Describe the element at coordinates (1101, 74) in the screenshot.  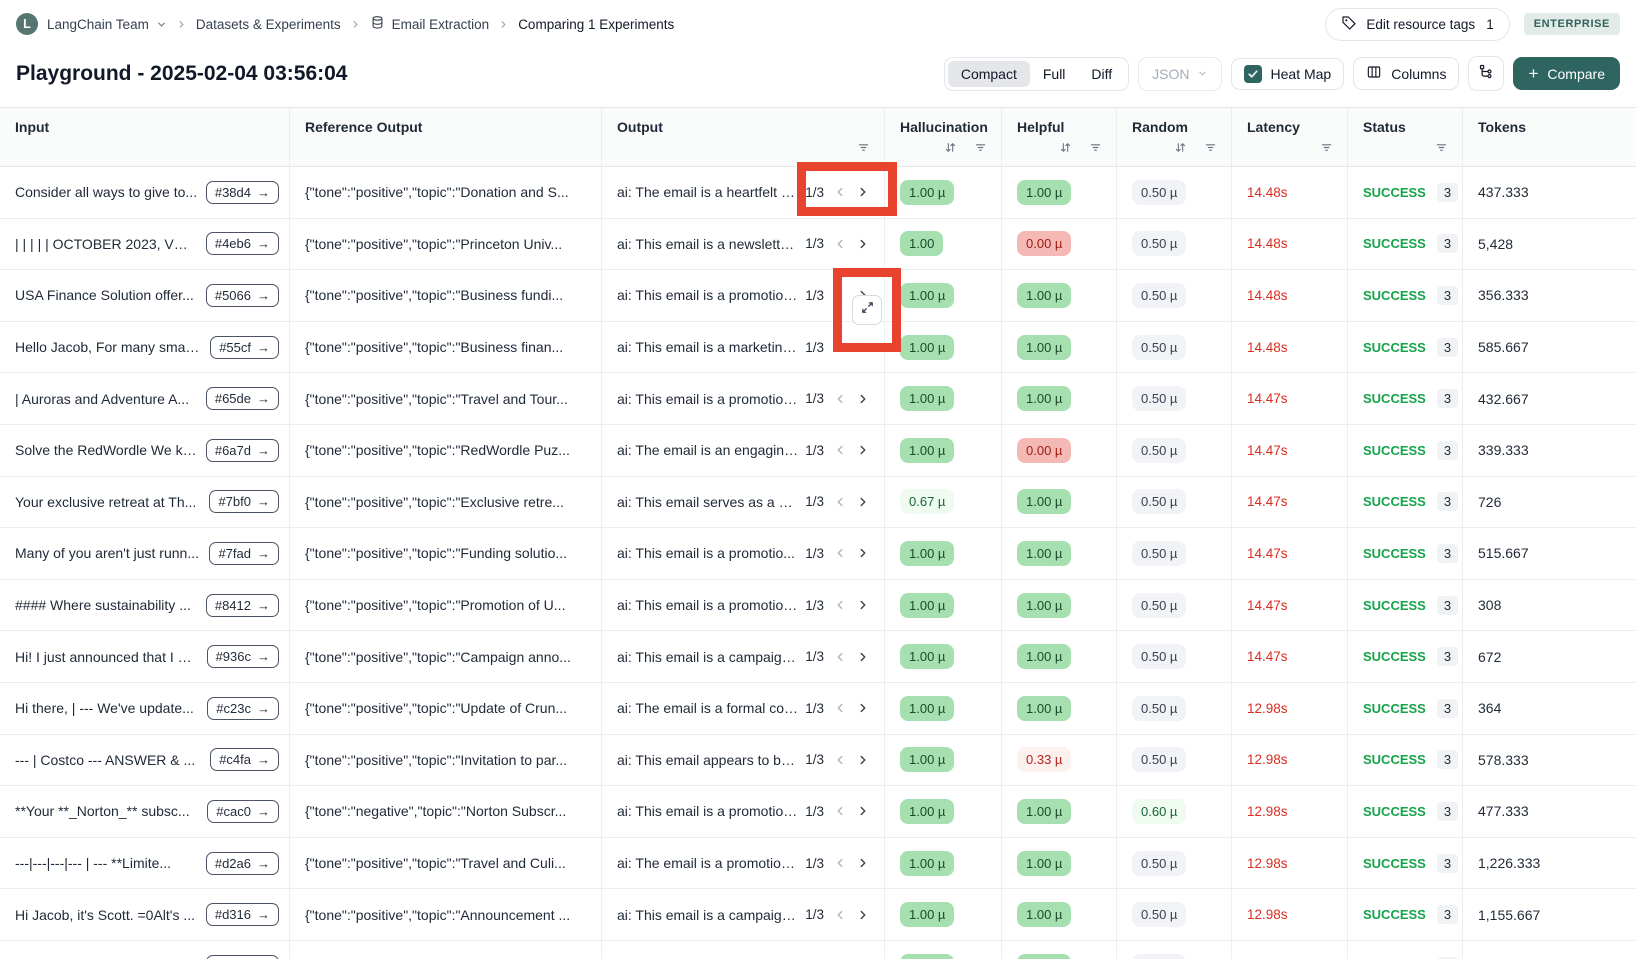
I see `view-mode-diff: Diff` at that location.